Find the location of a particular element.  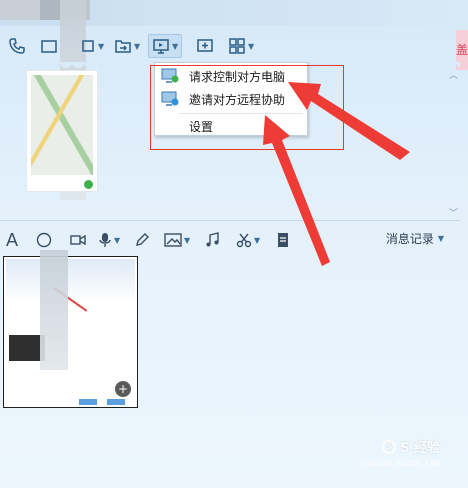

window-icon is located at coordinates (49, 46).